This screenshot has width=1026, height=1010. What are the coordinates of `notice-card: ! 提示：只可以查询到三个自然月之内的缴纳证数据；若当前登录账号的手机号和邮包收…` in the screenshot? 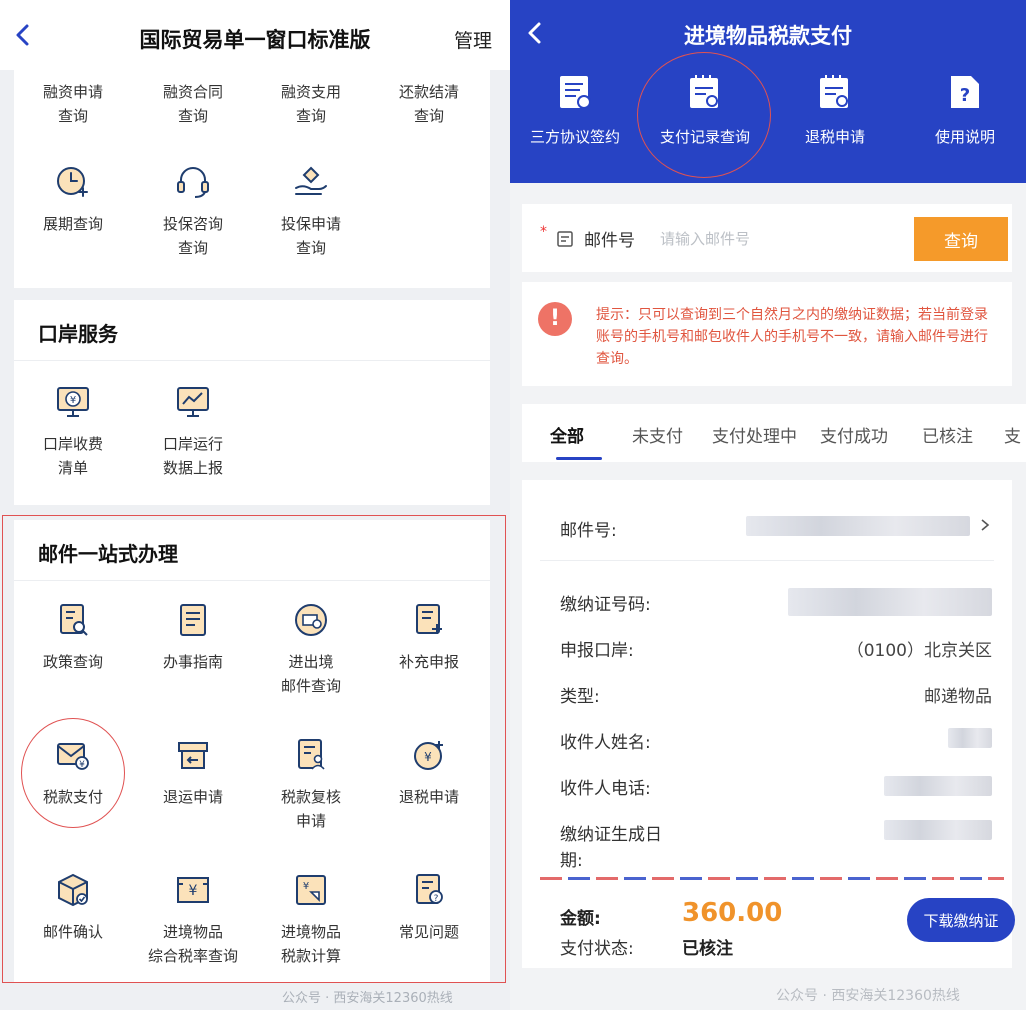 It's located at (767, 334).